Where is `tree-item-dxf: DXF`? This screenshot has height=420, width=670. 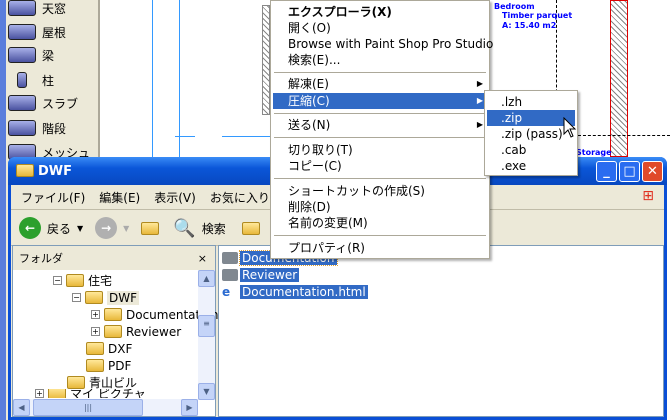
tree-item-dxf: DXF is located at coordinates (109, 348).